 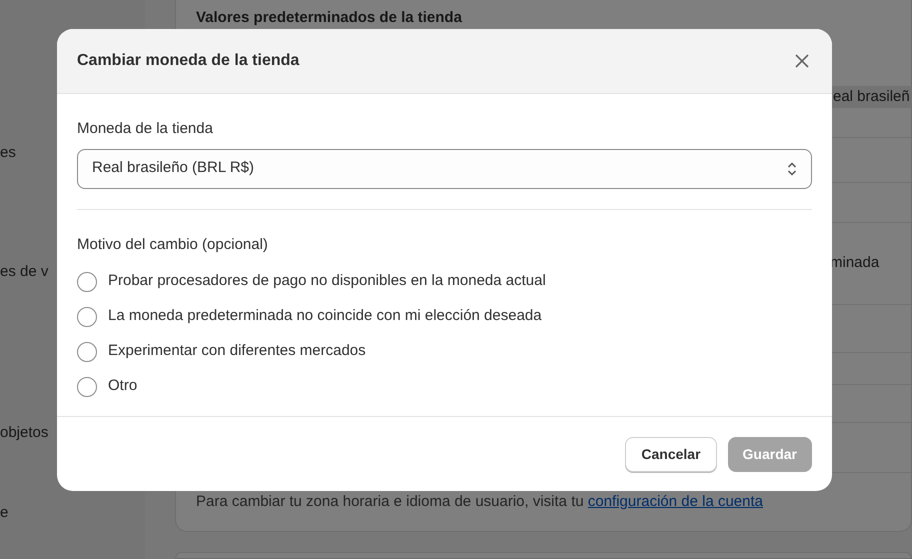 I want to click on section-label: Motivo del cambio (opcional), so click(x=173, y=244).